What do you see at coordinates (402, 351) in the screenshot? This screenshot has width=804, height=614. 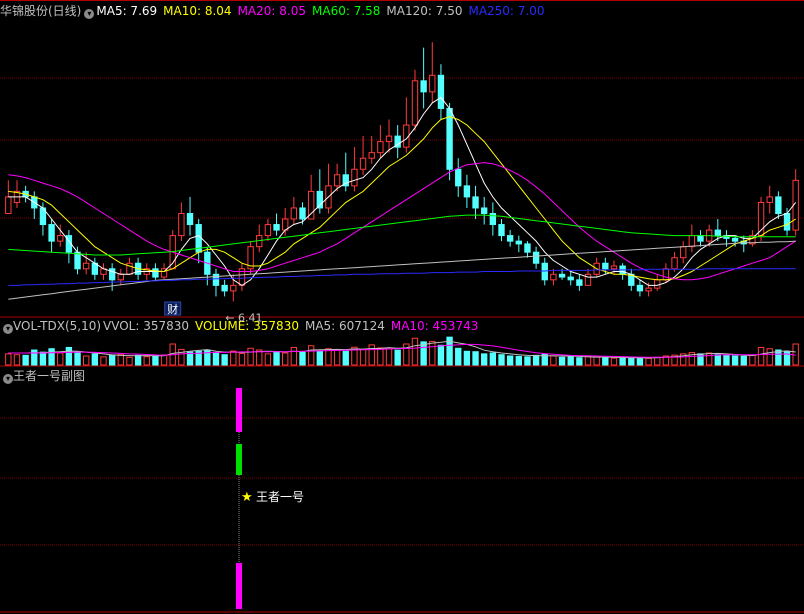 I see `volume-bars` at bounding box center [402, 351].